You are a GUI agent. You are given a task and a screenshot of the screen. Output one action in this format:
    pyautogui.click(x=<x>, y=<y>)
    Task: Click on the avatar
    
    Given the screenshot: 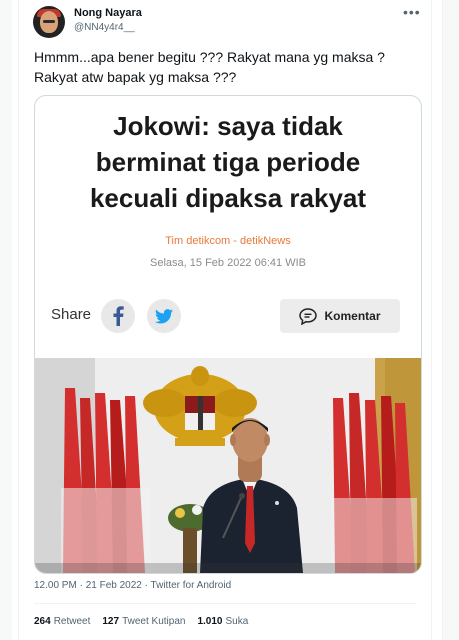 What is the action you would take?
    pyautogui.click(x=49, y=22)
    